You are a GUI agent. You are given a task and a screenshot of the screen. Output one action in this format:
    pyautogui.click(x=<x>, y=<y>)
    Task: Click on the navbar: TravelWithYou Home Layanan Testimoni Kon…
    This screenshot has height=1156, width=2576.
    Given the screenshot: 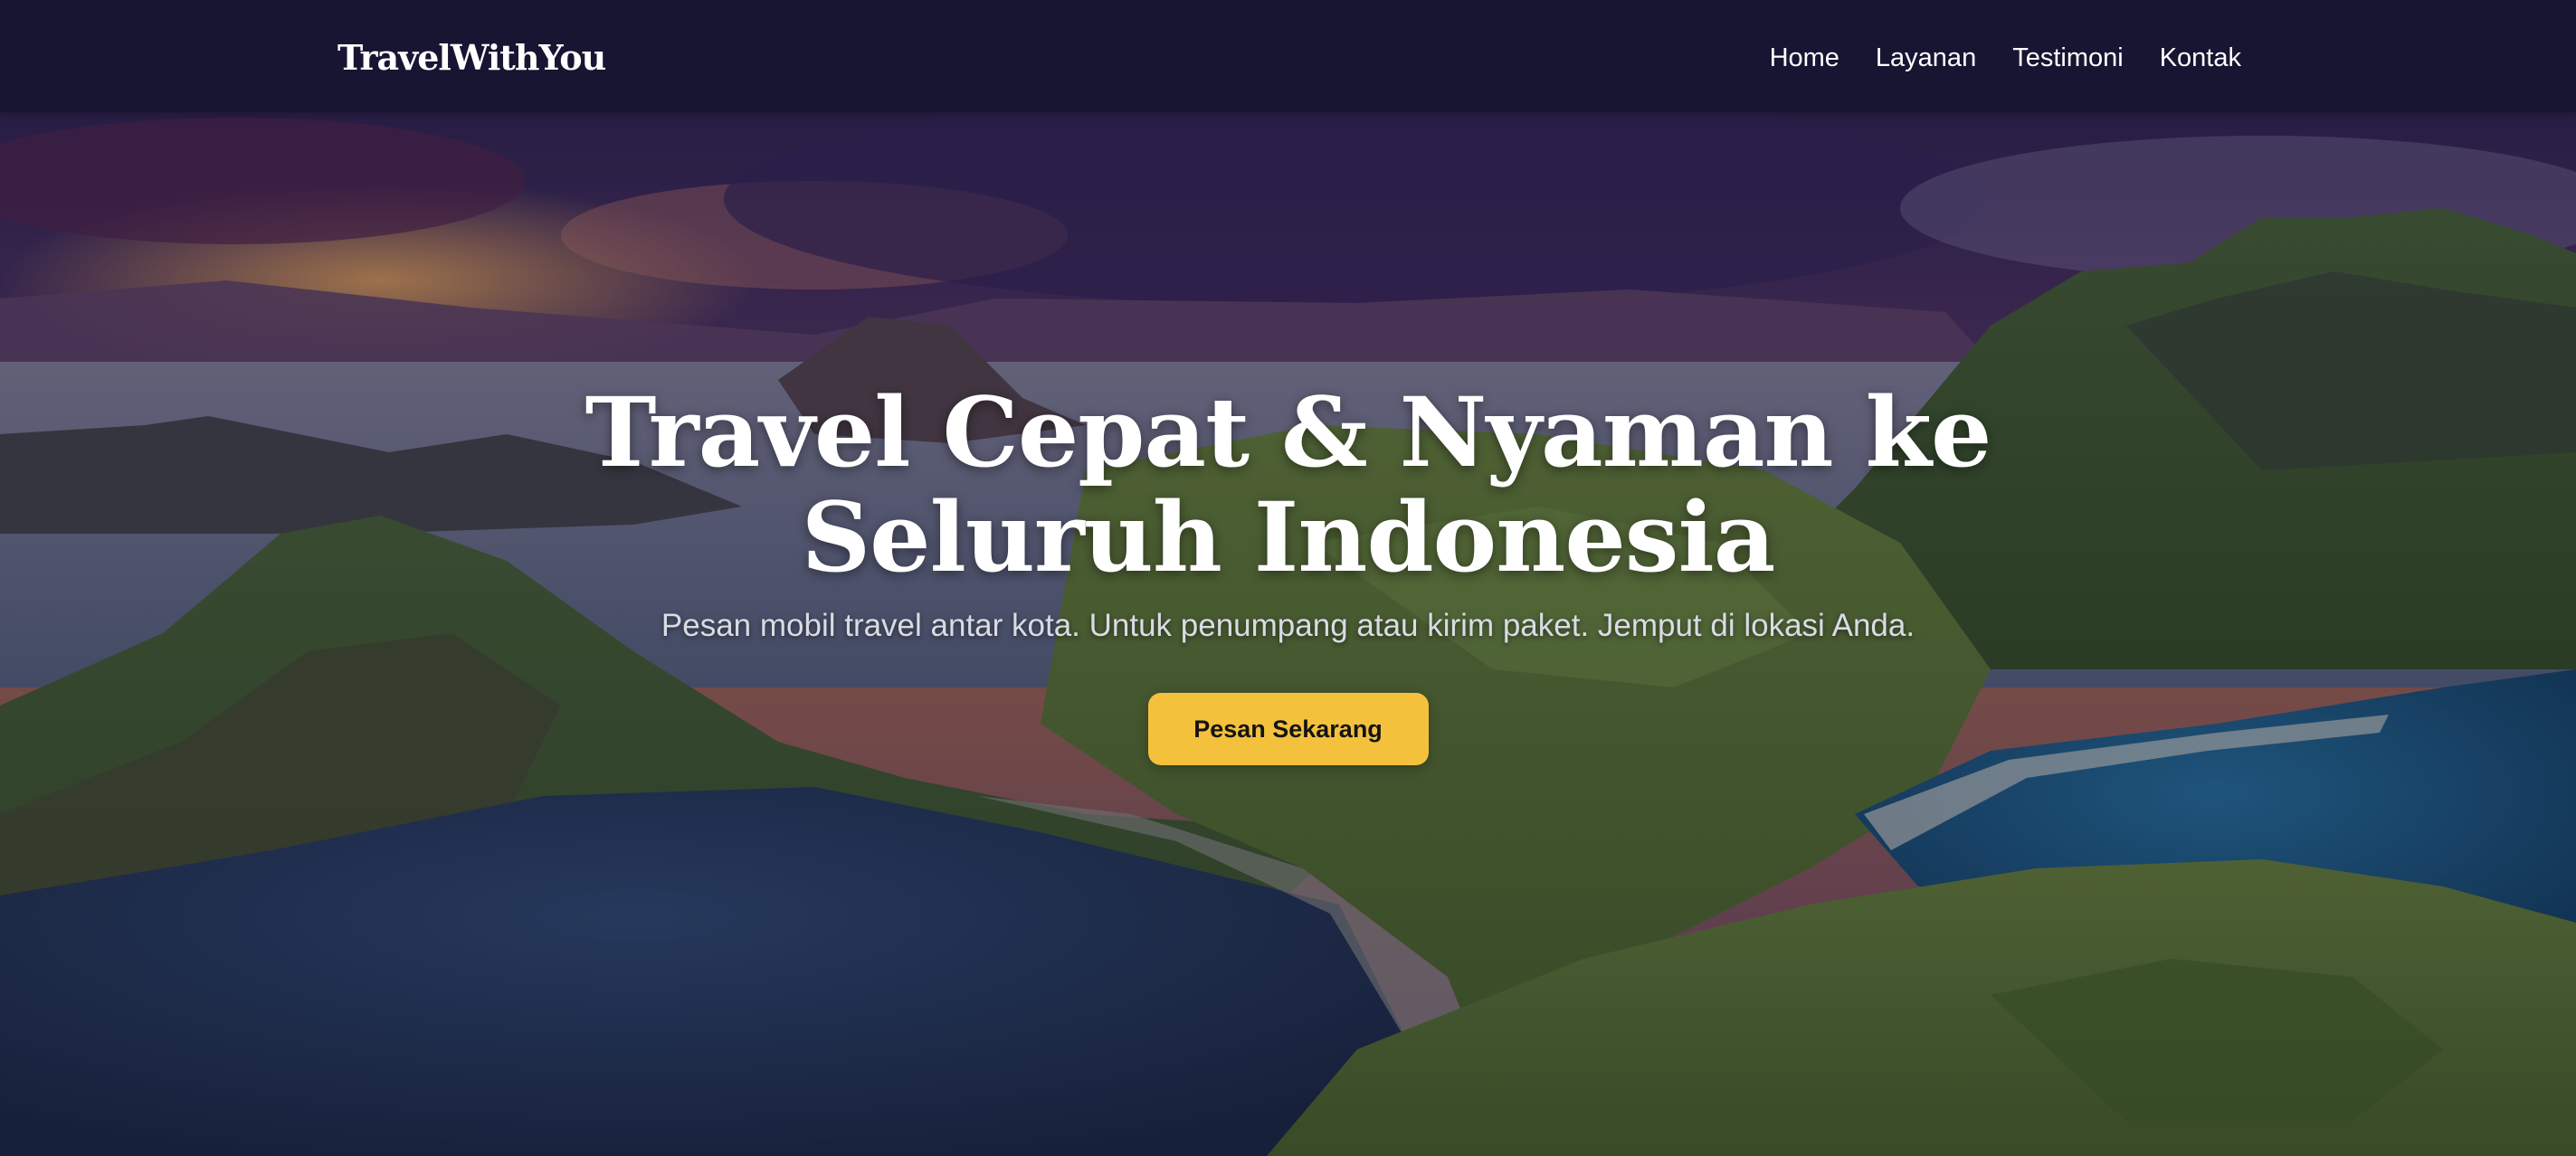 What is the action you would take?
    pyautogui.click(x=1288, y=56)
    